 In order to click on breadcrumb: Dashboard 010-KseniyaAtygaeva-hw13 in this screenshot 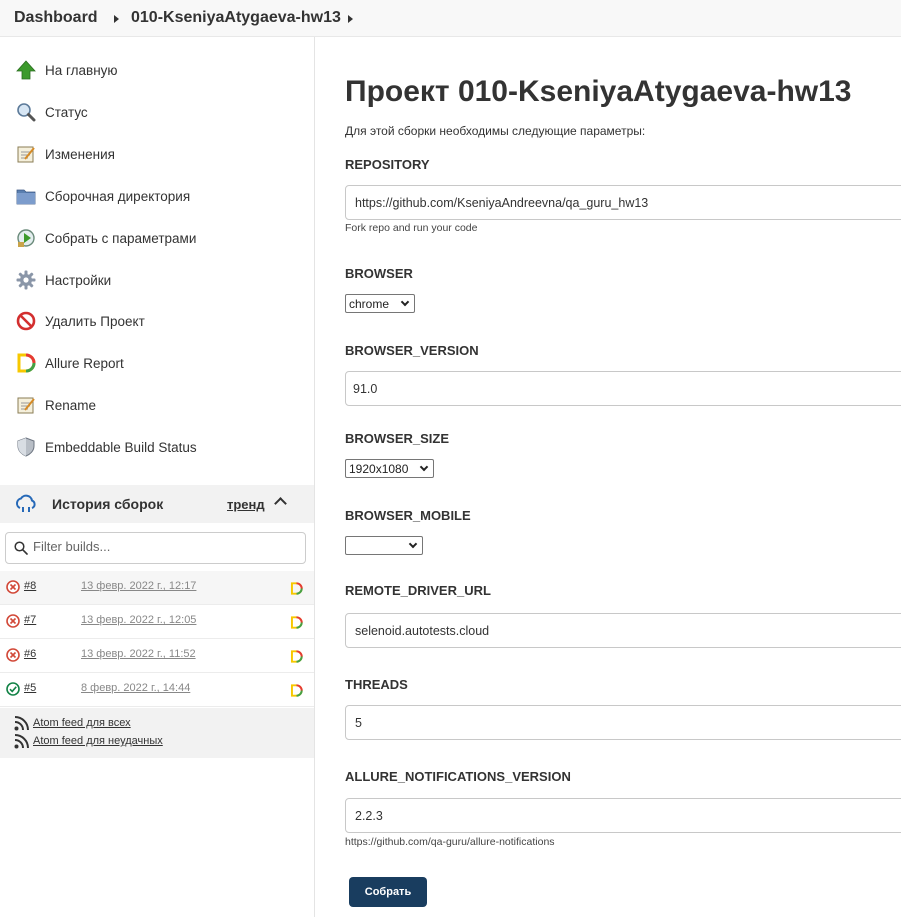, I will do `click(450, 18)`.